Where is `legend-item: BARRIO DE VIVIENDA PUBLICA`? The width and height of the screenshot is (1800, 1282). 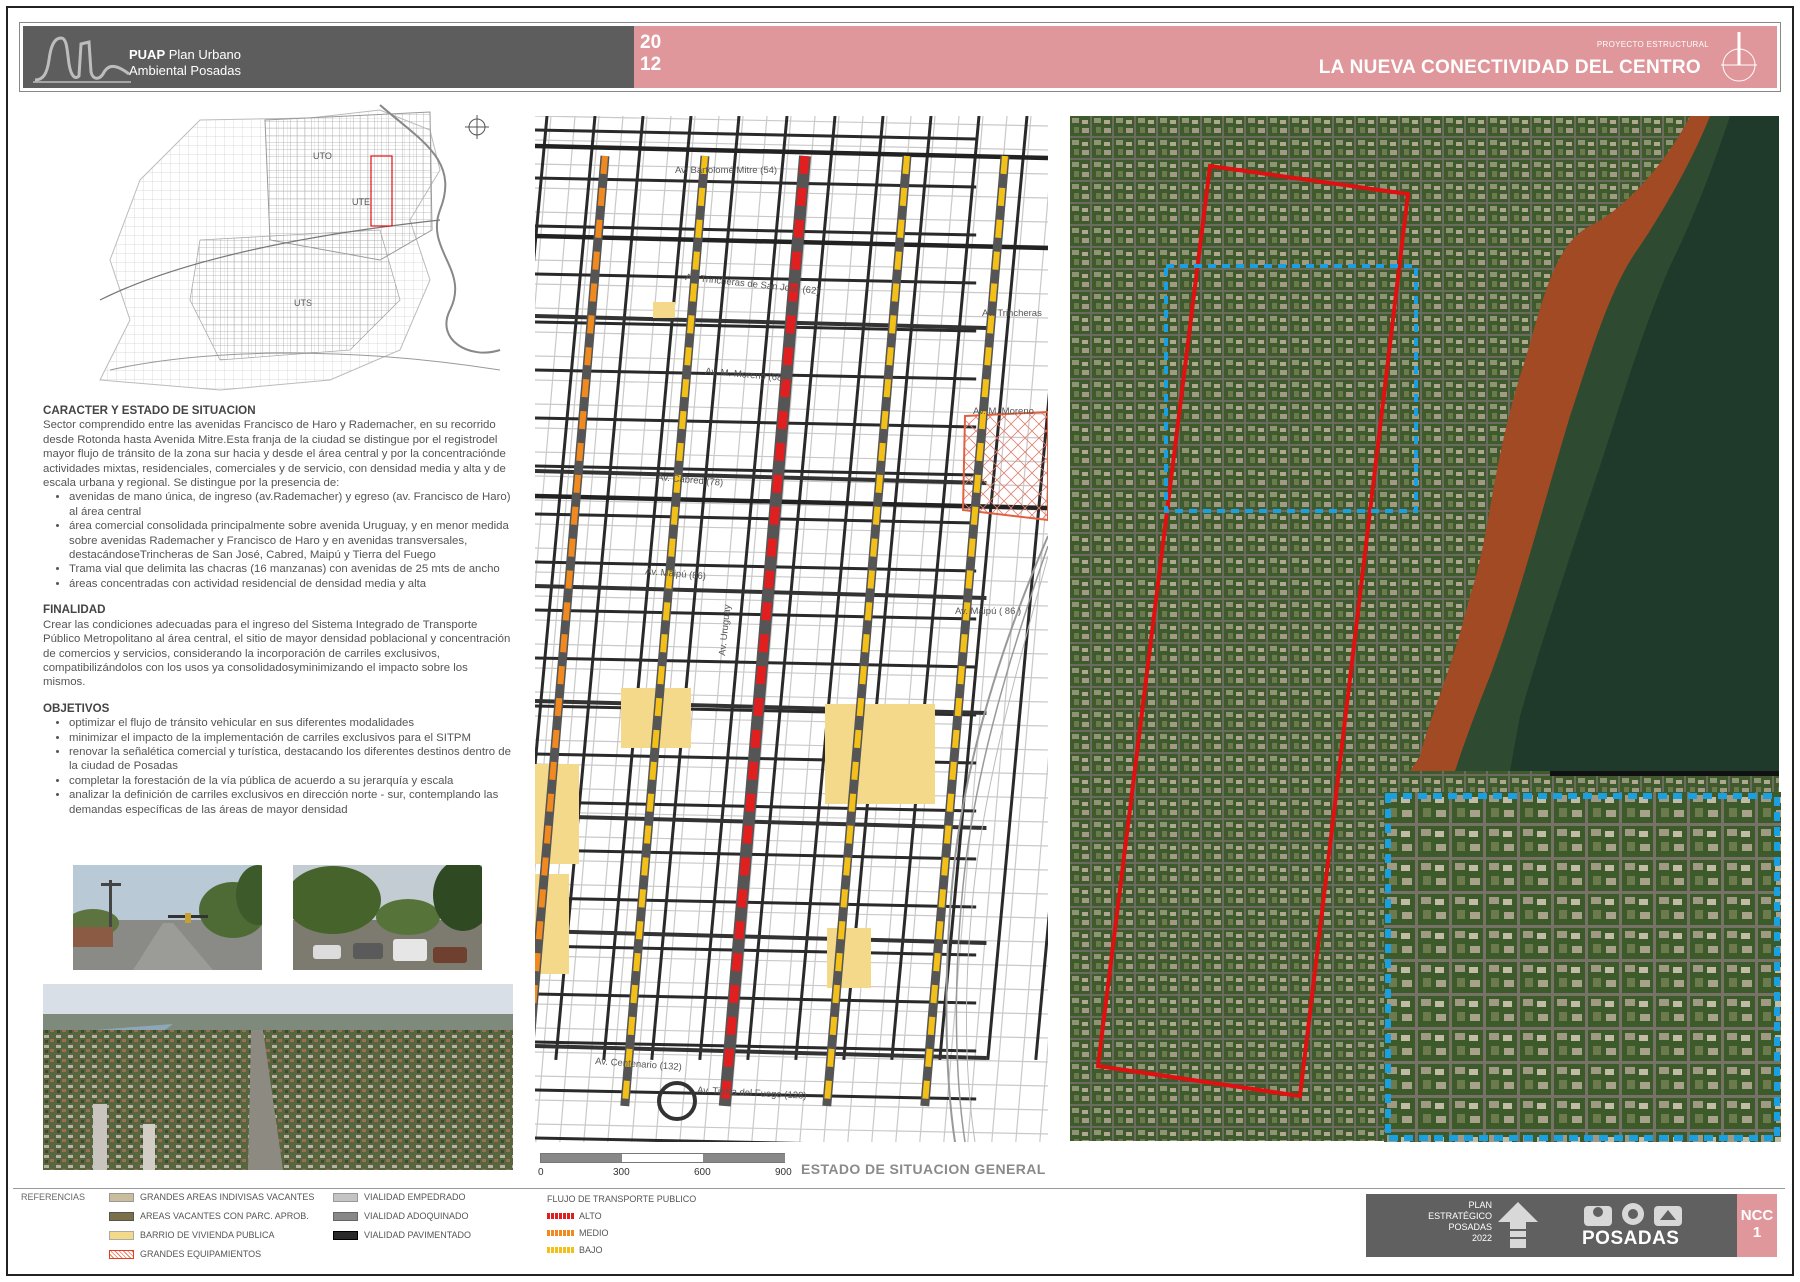
legend-item: BARRIO DE VIVIENDA PUBLICA is located at coordinates (192, 1235).